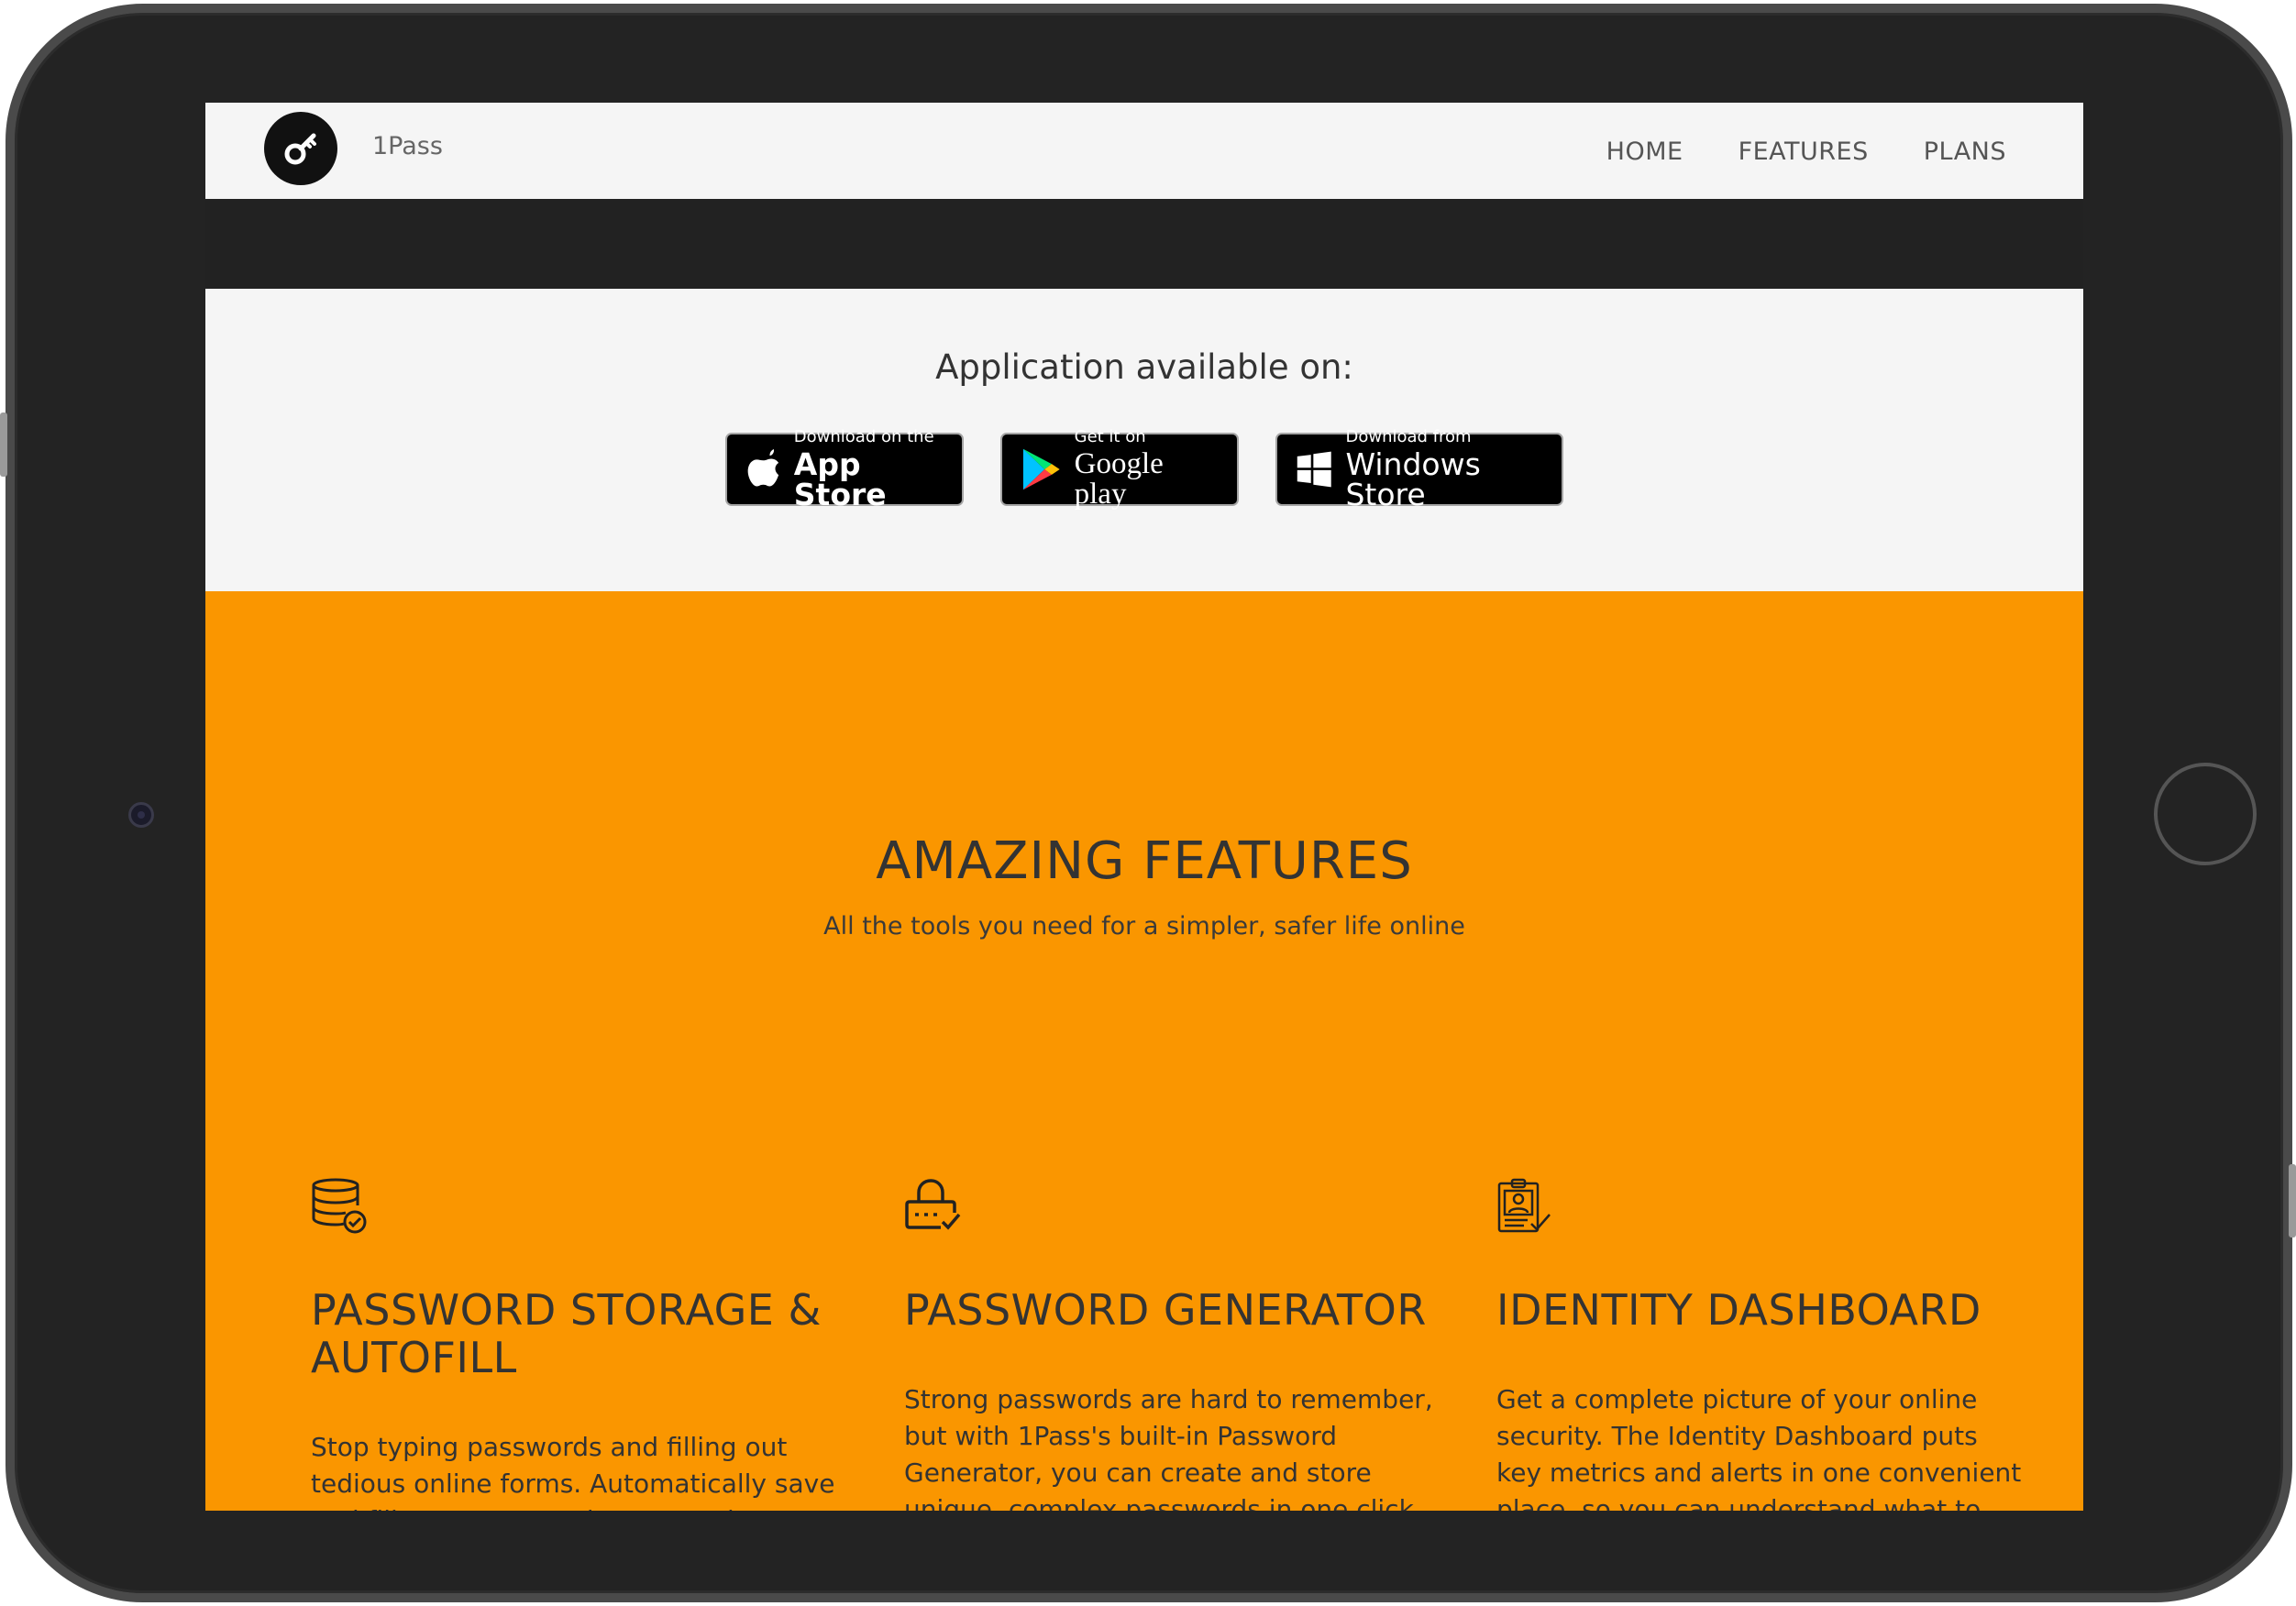 This screenshot has width=2296, height=1606. I want to click on apps-title: Application available on:, so click(1144, 367).